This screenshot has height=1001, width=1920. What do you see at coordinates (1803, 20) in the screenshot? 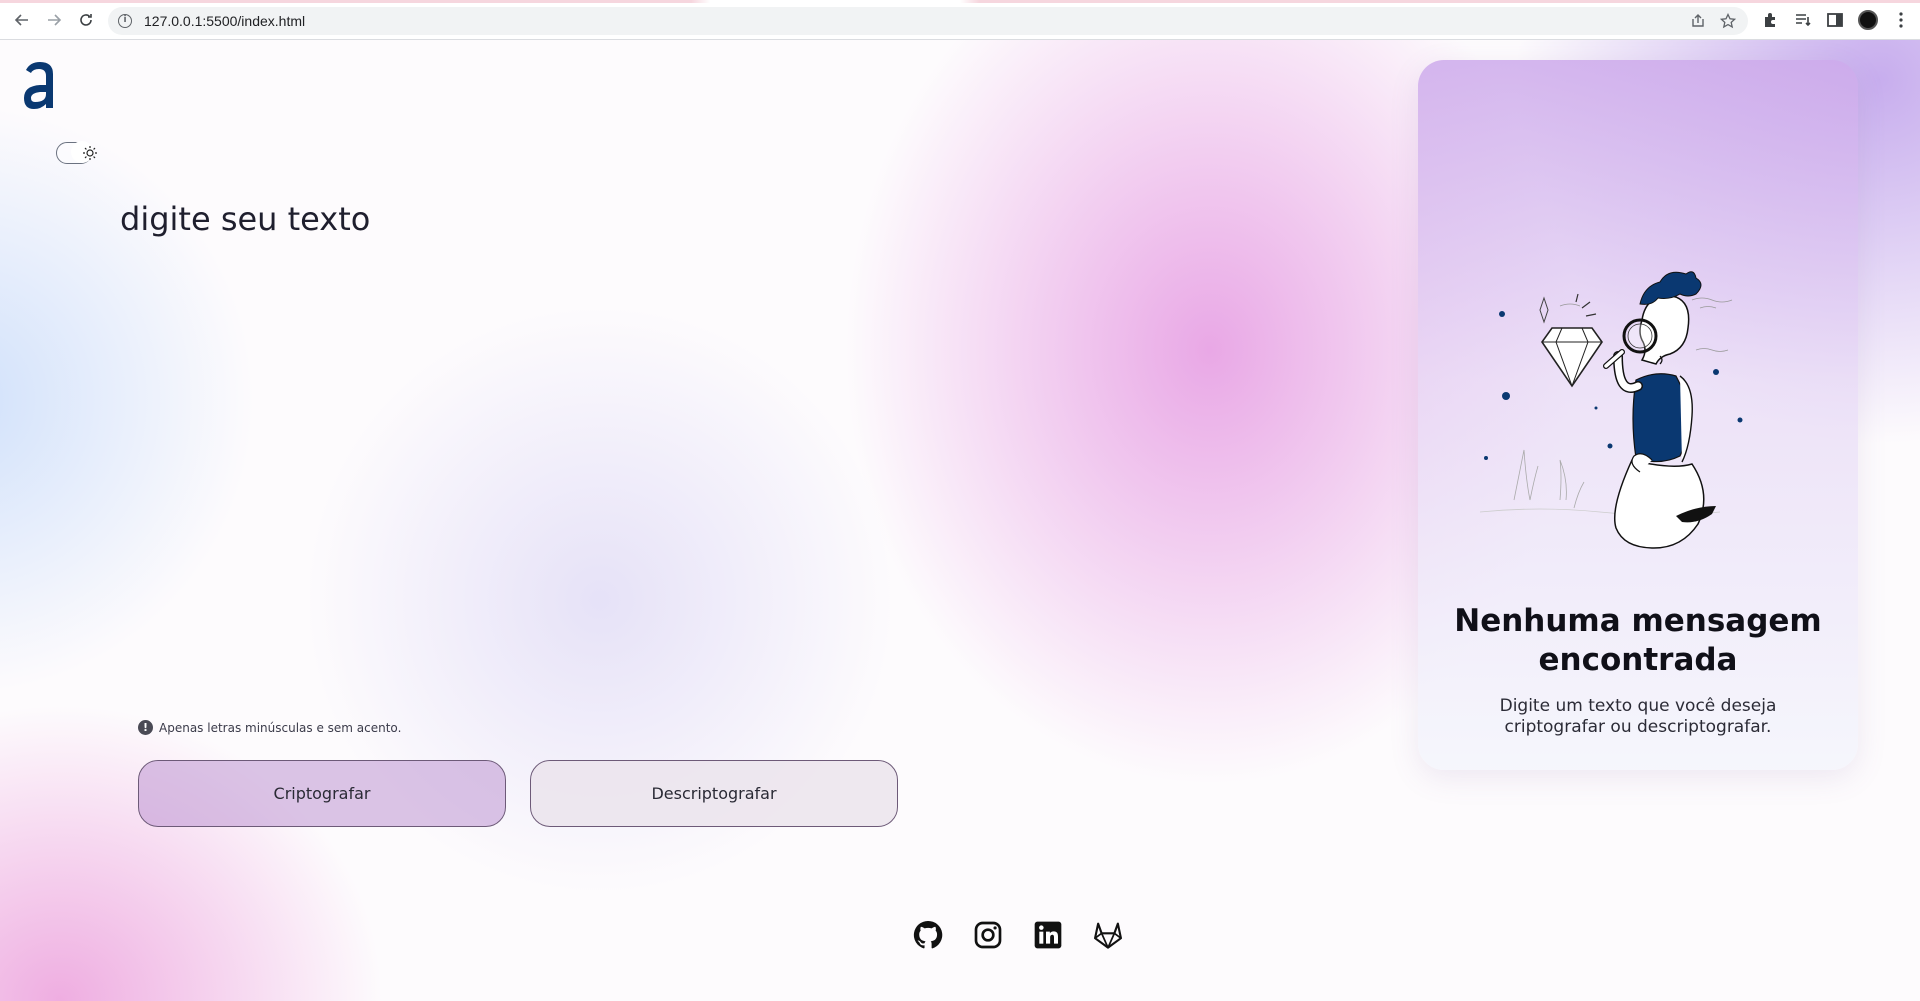
I see `reading-list-icon` at bounding box center [1803, 20].